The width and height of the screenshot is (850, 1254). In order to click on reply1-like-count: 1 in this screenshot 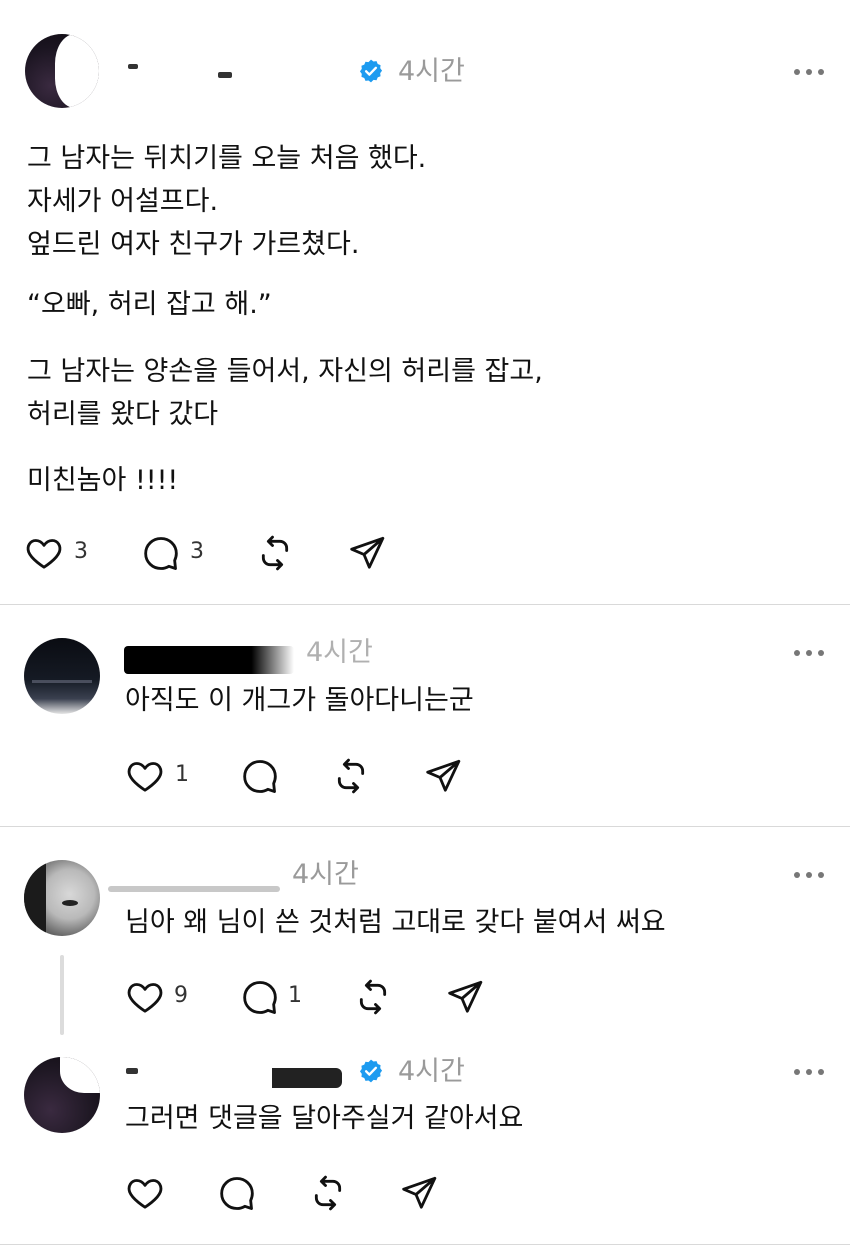, I will do `click(182, 774)`.